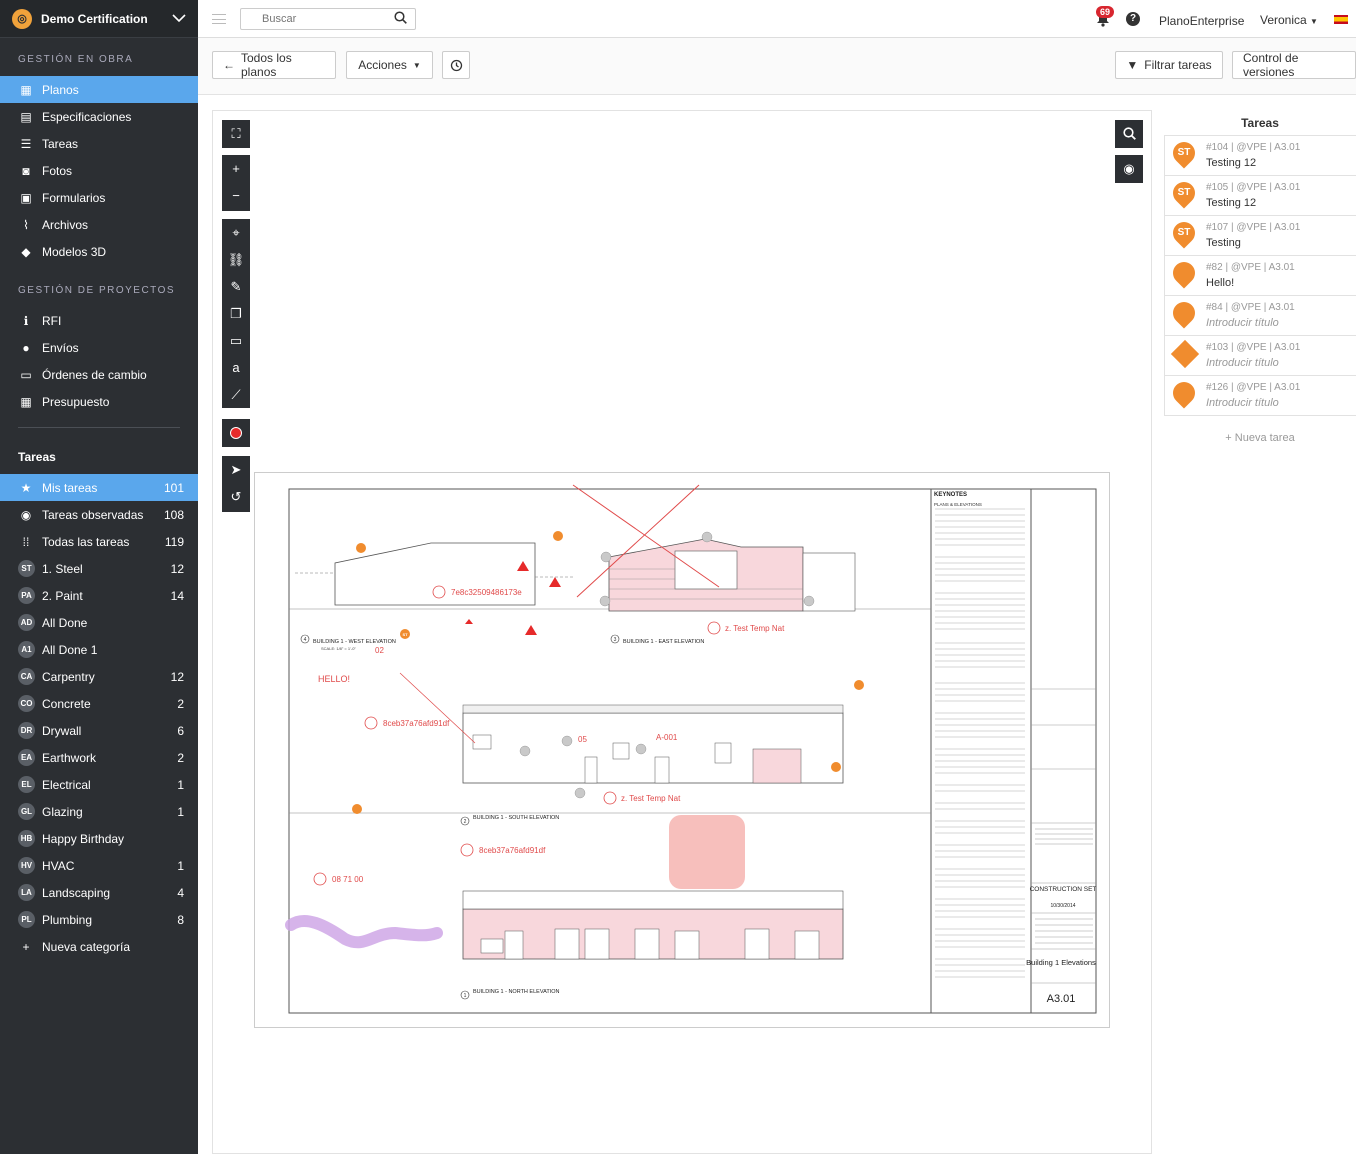 The image size is (1356, 1154). I want to click on task-item: #126 | @VPE | A3.01 Introducir título, so click(1260, 396).